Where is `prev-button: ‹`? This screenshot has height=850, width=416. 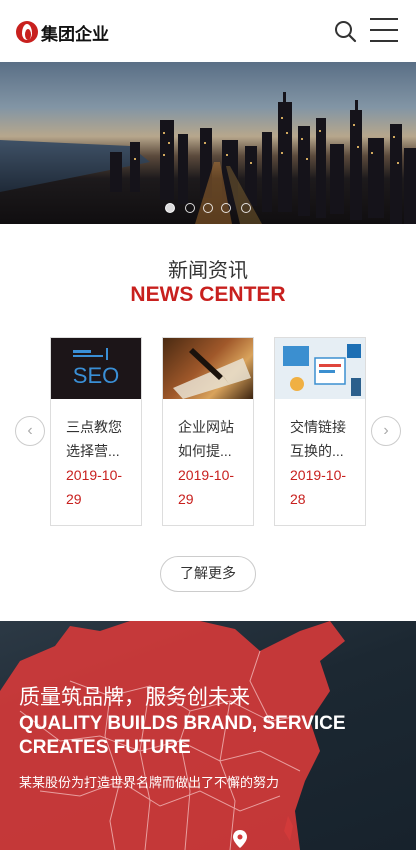
prev-button: ‹ is located at coordinates (30, 431).